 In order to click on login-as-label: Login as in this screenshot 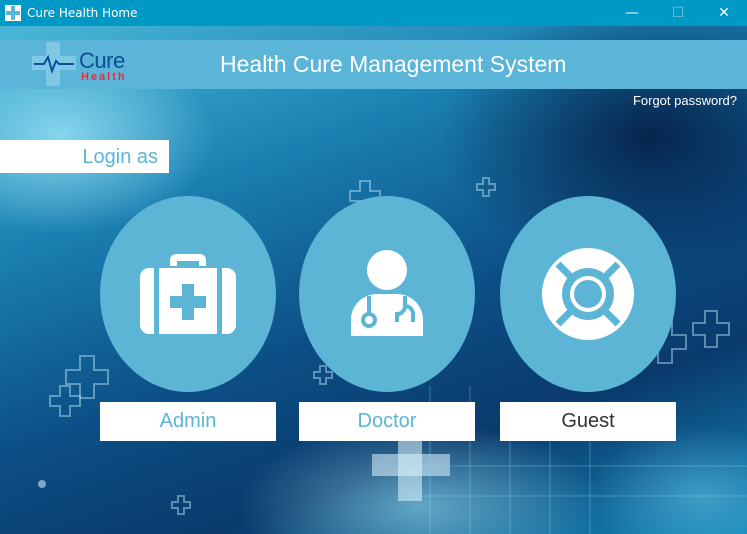, I will do `click(84, 156)`.